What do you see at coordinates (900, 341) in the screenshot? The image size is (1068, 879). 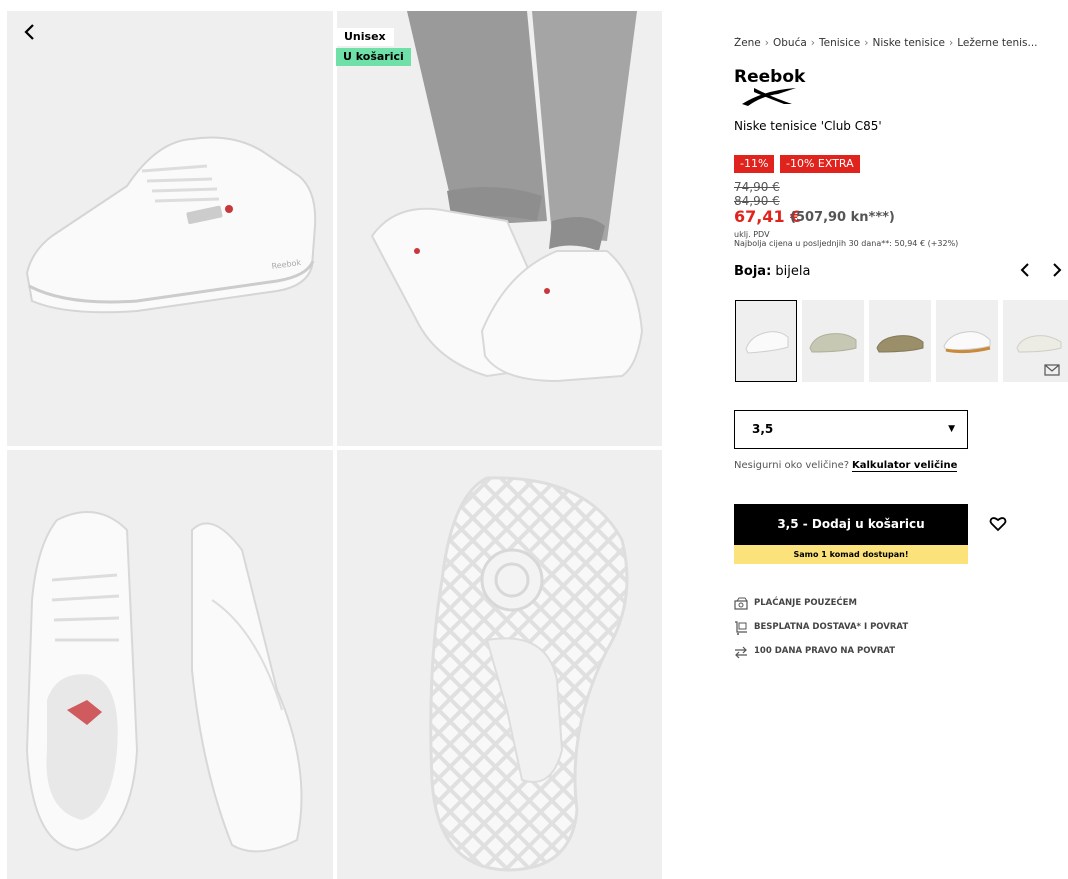 I see `color-swatch-khaki` at bounding box center [900, 341].